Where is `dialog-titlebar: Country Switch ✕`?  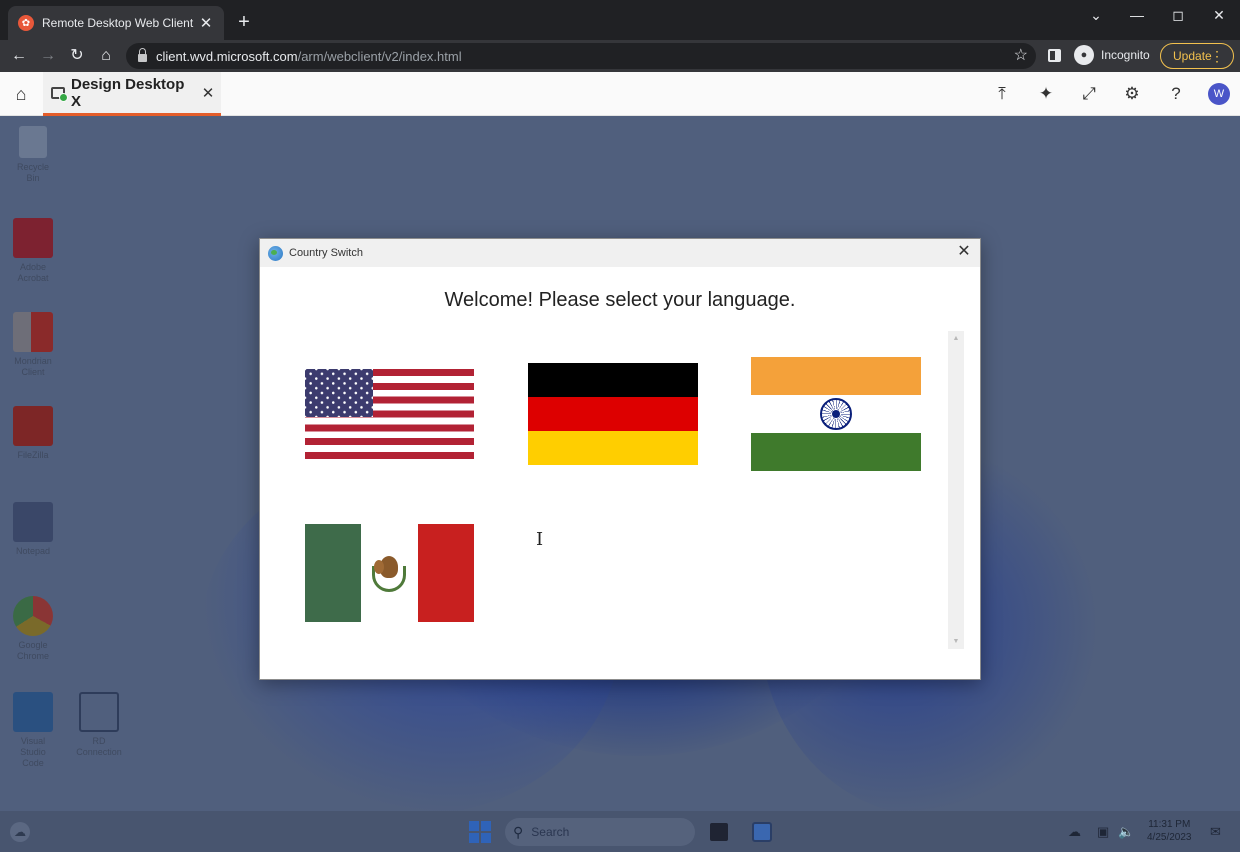 dialog-titlebar: Country Switch ✕ is located at coordinates (620, 253).